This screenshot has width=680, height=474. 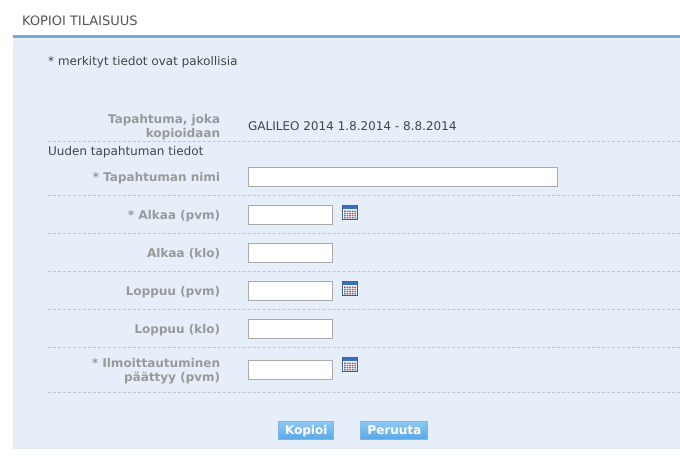 I want to click on field-label: Loppuu (klo), so click(x=177, y=329).